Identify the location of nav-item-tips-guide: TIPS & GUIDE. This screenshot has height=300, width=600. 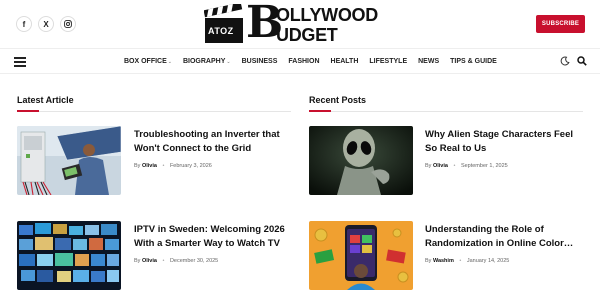
(473, 61).